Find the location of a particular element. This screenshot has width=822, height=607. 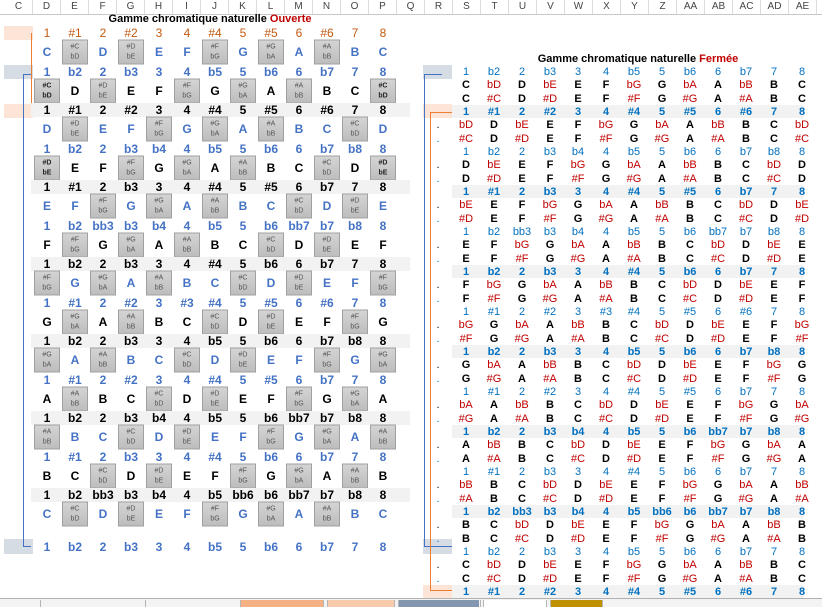

accidental-key: #G bA is located at coordinates (271, 514).